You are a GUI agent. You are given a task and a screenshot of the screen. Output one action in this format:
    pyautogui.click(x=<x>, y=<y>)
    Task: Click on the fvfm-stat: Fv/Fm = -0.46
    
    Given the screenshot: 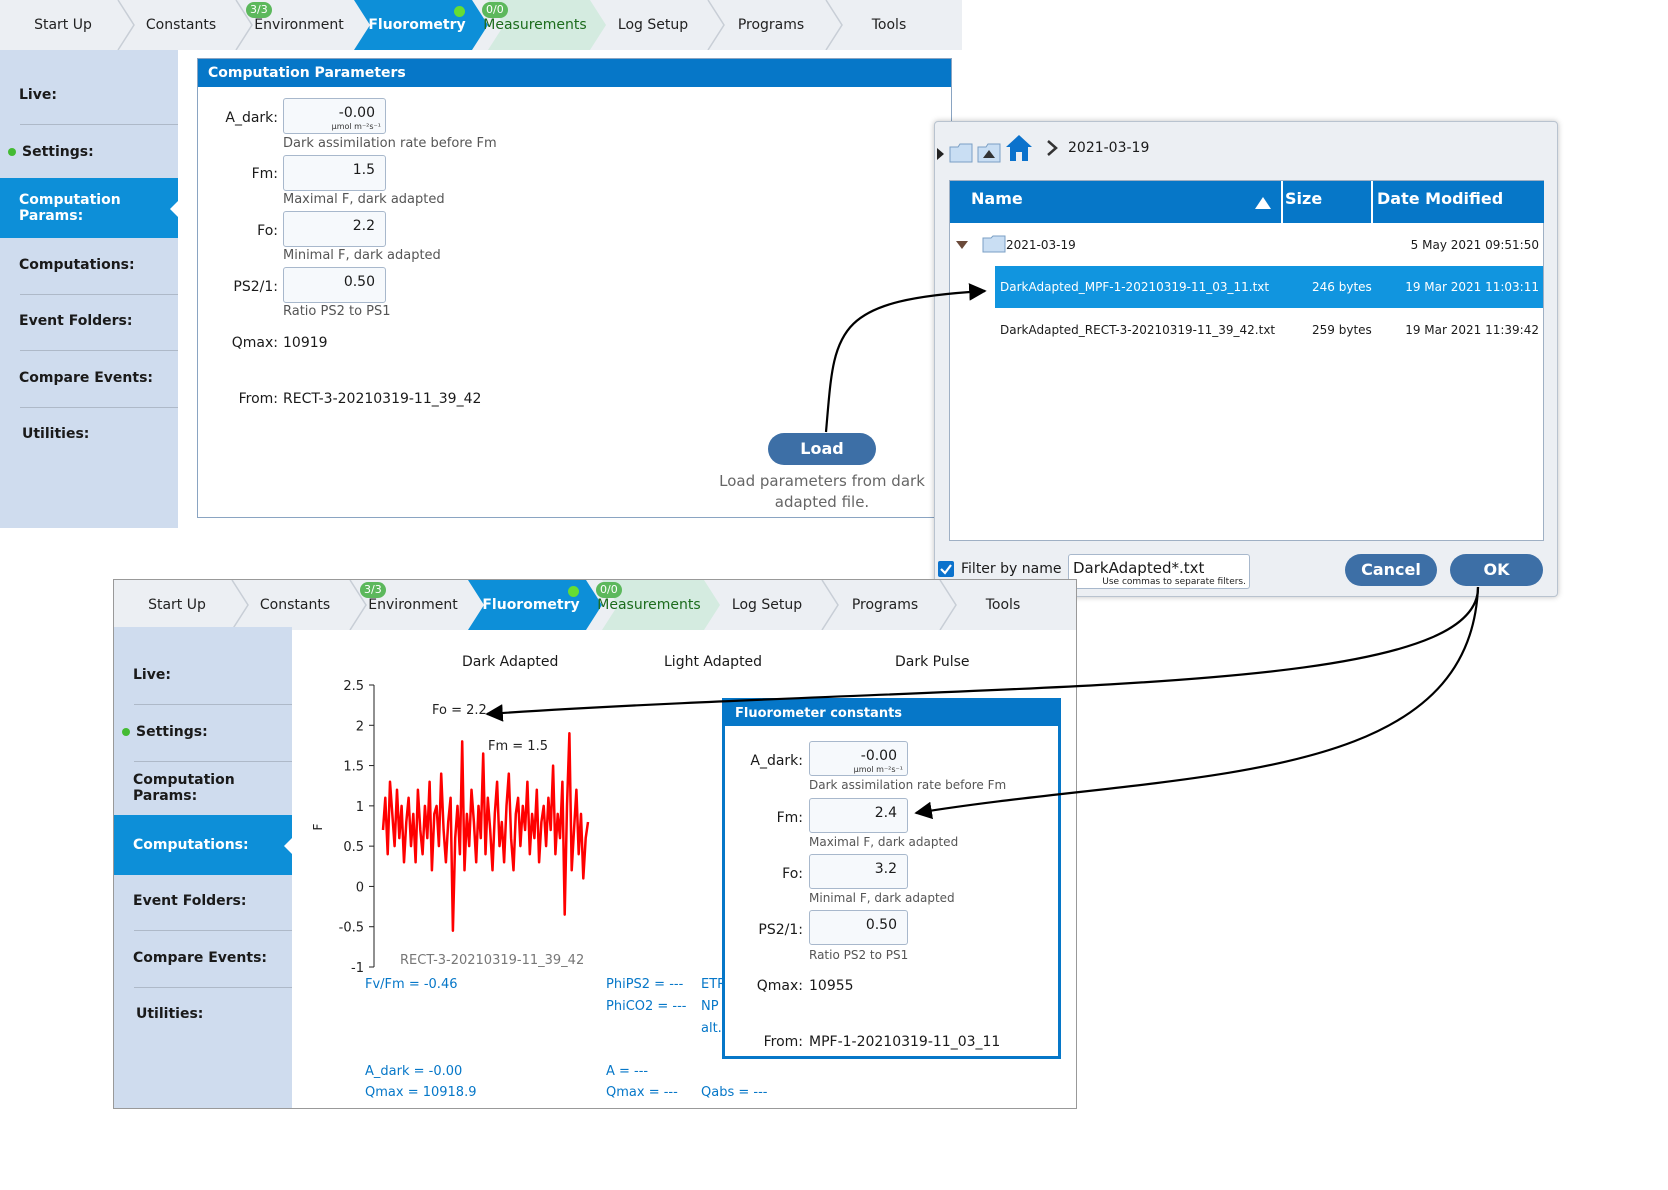 What is the action you would take?
    pyautogui.click(x=411, y=984)
    